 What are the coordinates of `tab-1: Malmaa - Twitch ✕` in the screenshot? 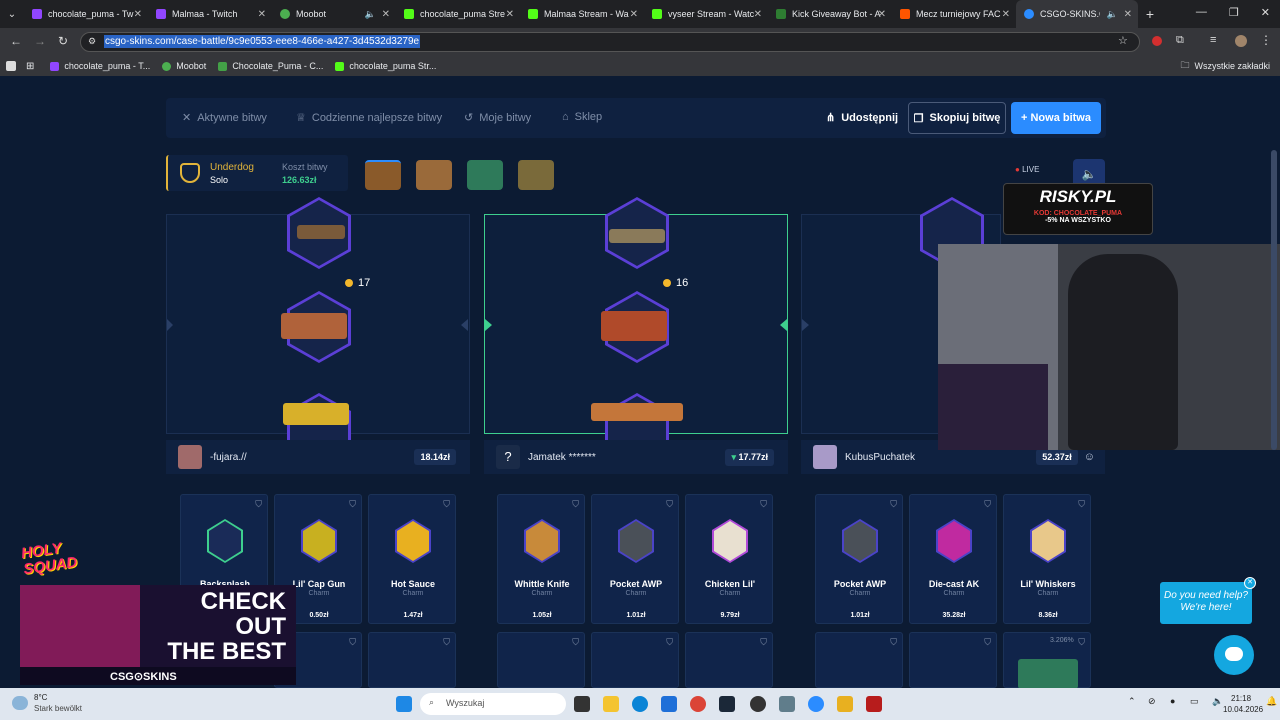 It's located at (210, 14).